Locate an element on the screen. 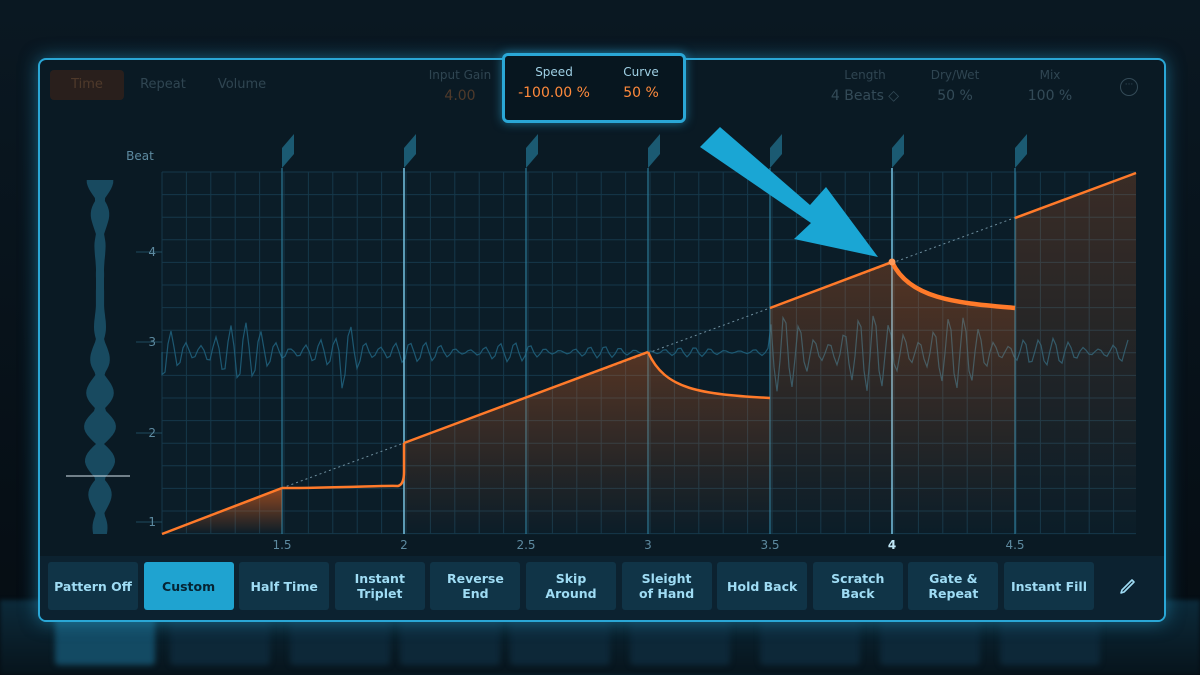  y-axis-ticks: 1 2 3 4 is located at coordinates (149, 387).